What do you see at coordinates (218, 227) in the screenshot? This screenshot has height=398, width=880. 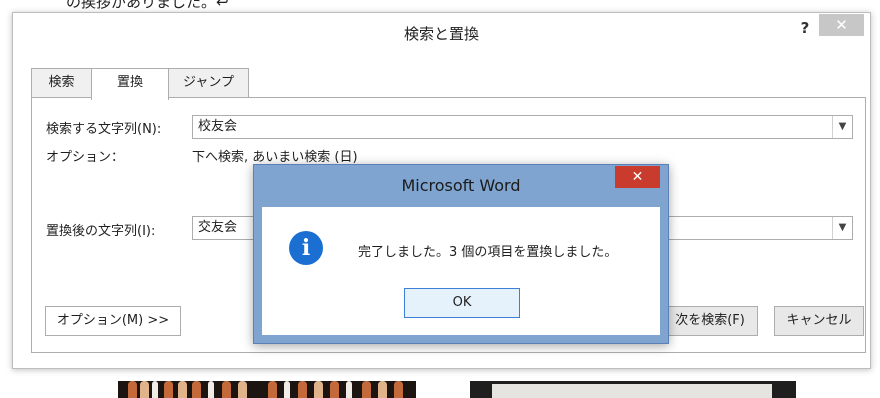 I see `replace-input-value: 交友会` at bounding box center [218, 227].